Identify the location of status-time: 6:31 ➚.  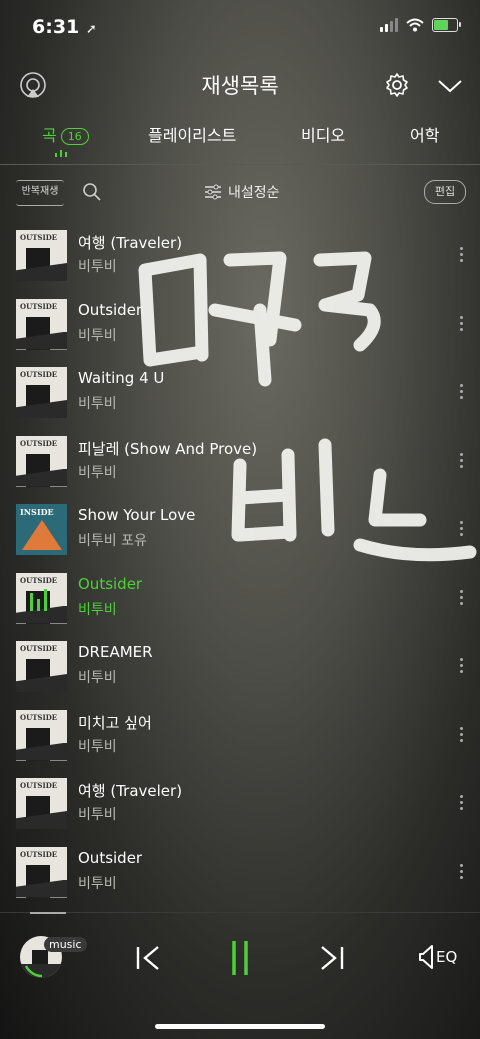
(64, 27).